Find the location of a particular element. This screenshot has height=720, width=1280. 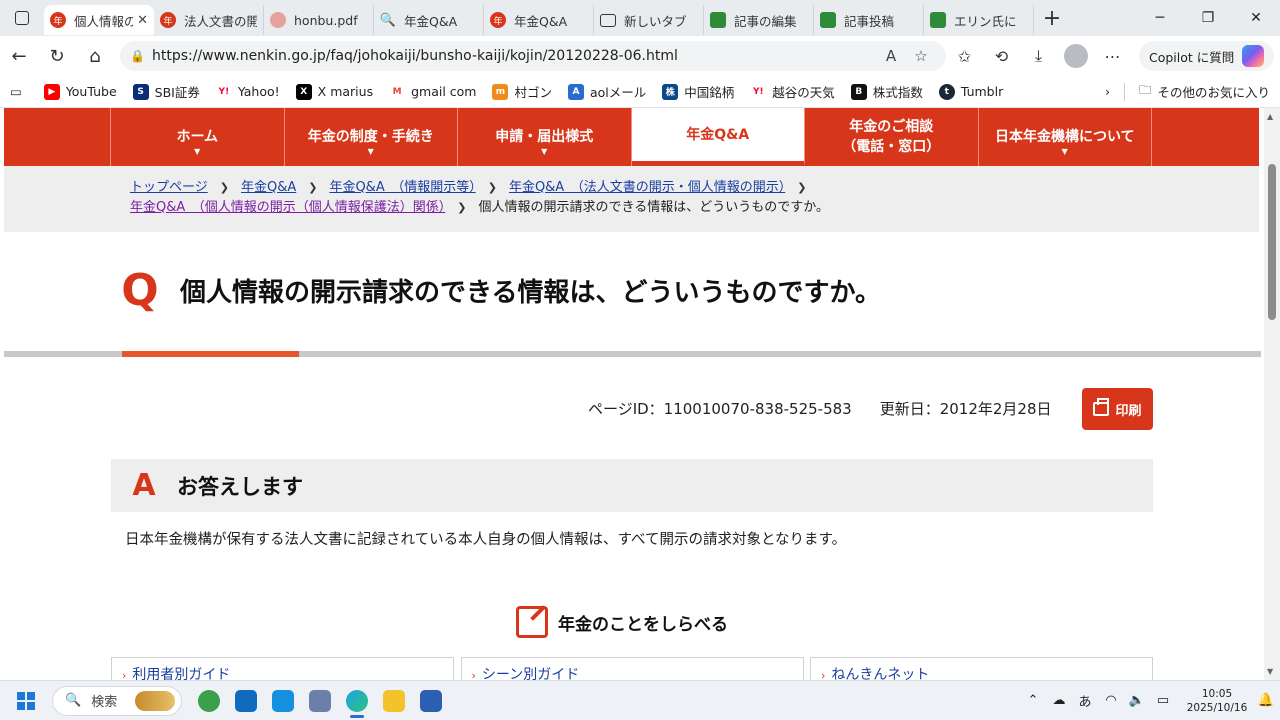

breadcrumb-link: 年金Q&A （情報開示等） is located at coordinates (402, 187).